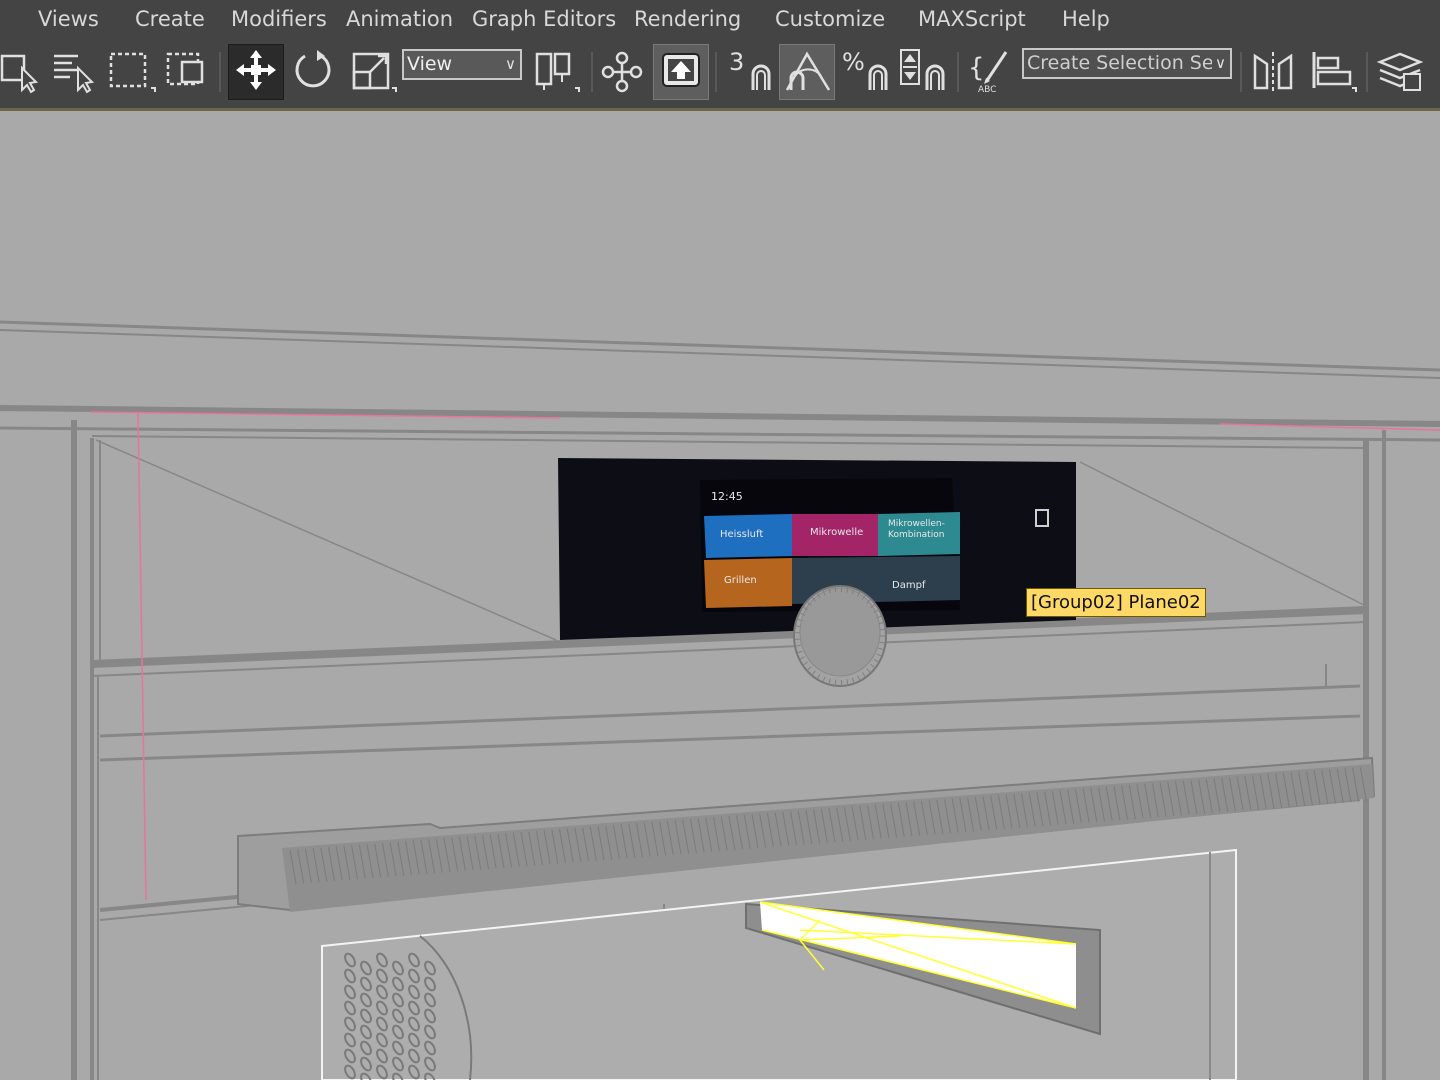 This screenshot has width=1440, height=1080. I want to click on named-selection-set-value: Create Selection Se, so click(1120, 63).